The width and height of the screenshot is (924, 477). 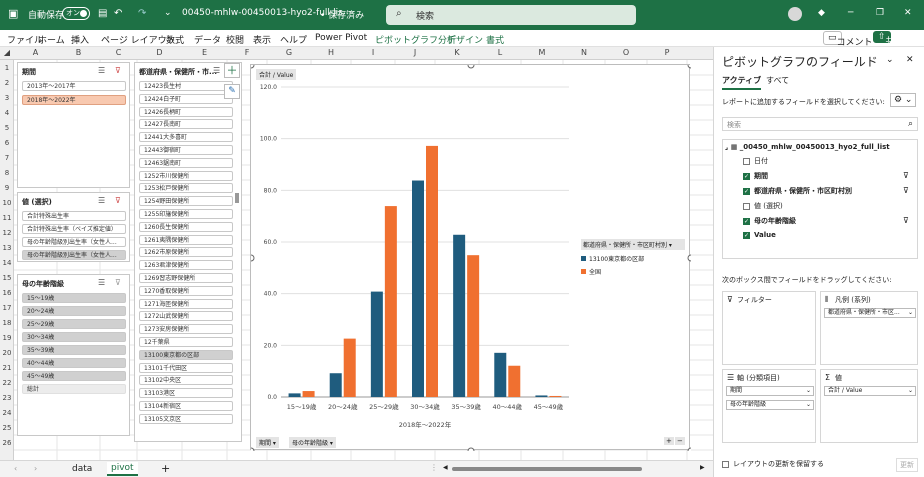 I want to click on slicer-item: 12463鋸南町, so click(x=186, y=162).